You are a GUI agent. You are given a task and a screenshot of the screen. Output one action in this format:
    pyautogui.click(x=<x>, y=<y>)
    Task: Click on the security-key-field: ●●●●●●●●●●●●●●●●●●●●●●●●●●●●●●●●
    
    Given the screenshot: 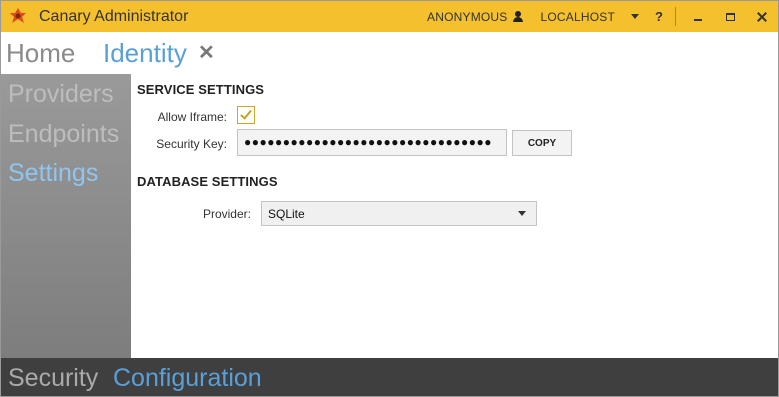 What is the action you would take?
    pyautogui.click(x=372, y=142)
    